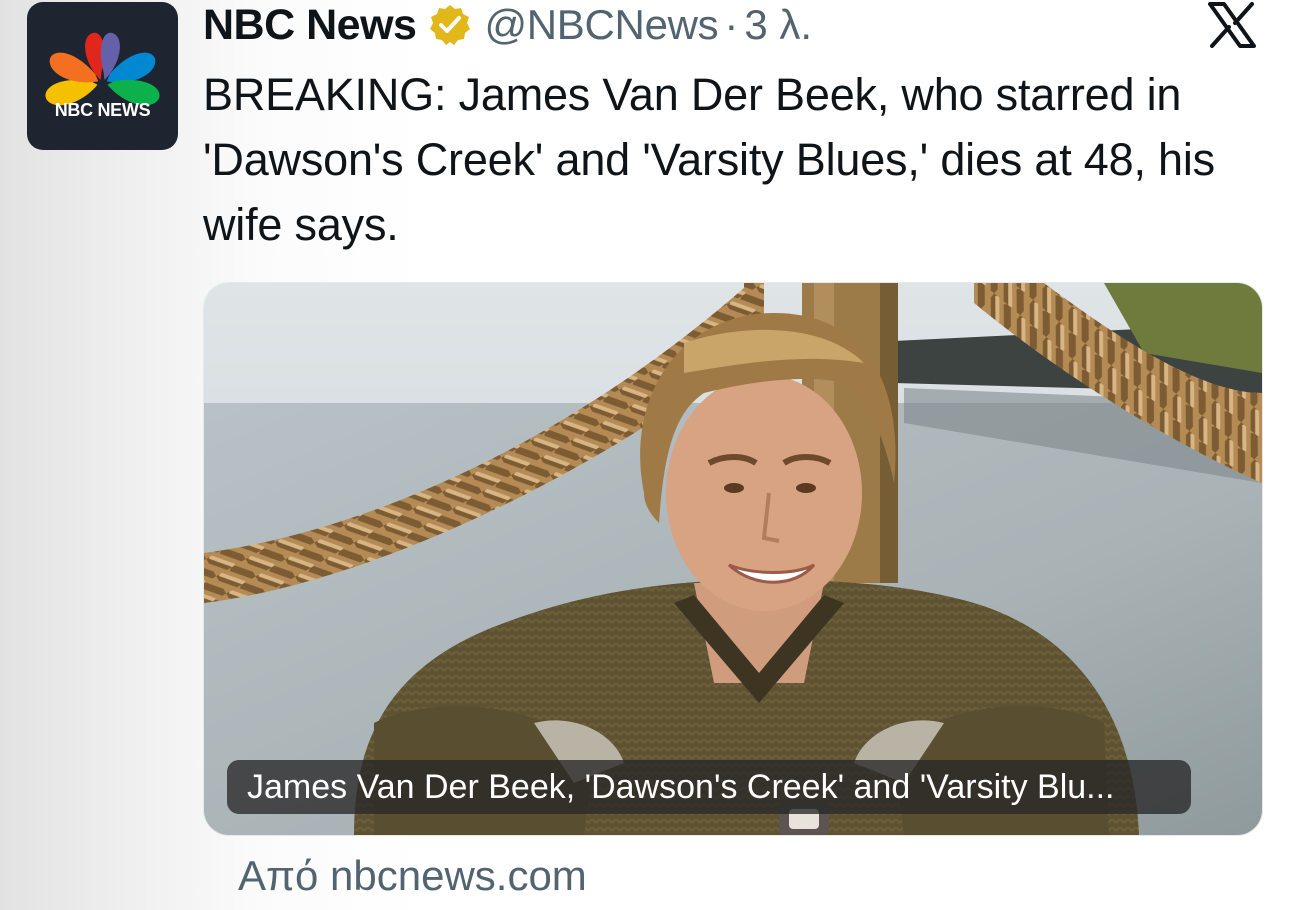 The height and width of the screenshot is (910, 1290). I want to click on tweet-header: NBC News @NBCNews · 3 λ., so click(507, 25).